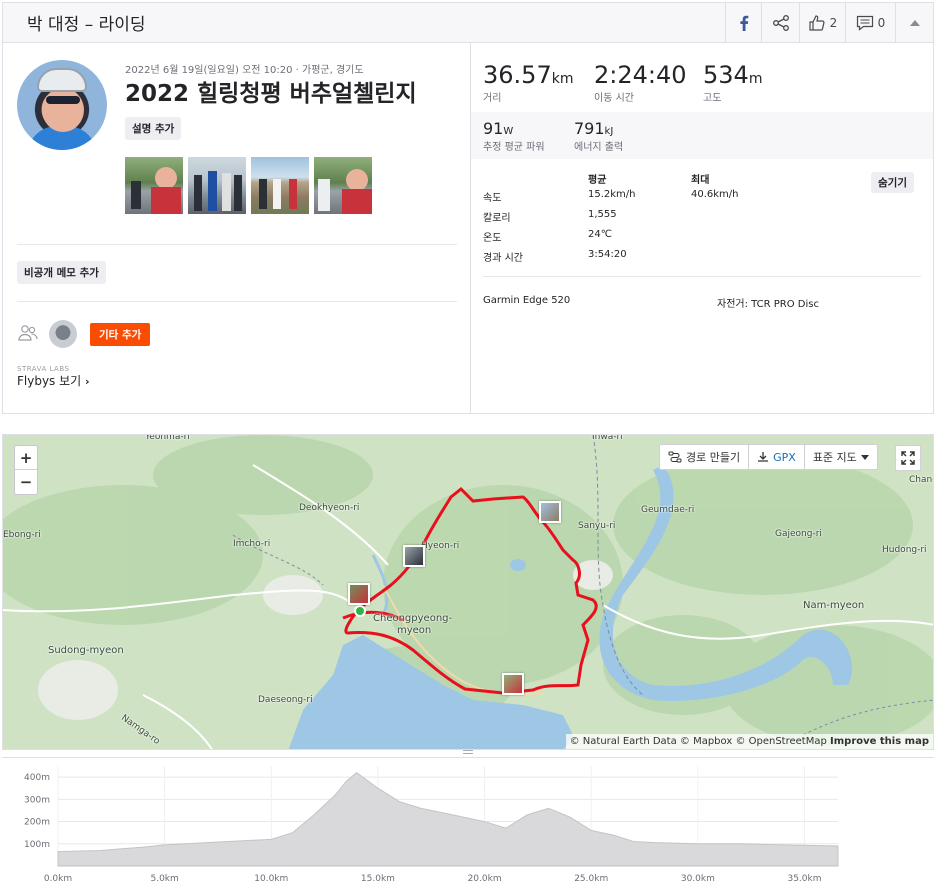  I want to click on y-tick-label: 100m, so click(37, 845).